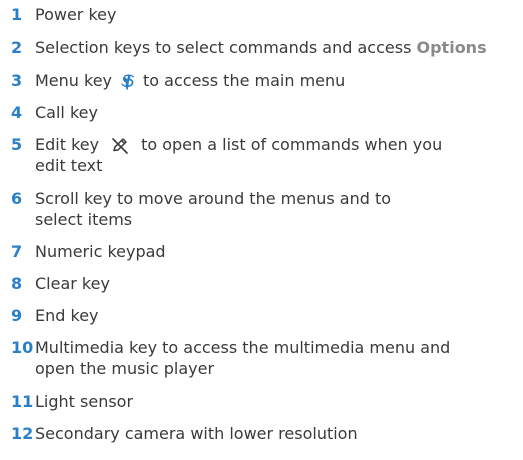  Describe the element at coordinates (100, 251) in the screenshot. I see `item-line: Numeric keypad` at that location.